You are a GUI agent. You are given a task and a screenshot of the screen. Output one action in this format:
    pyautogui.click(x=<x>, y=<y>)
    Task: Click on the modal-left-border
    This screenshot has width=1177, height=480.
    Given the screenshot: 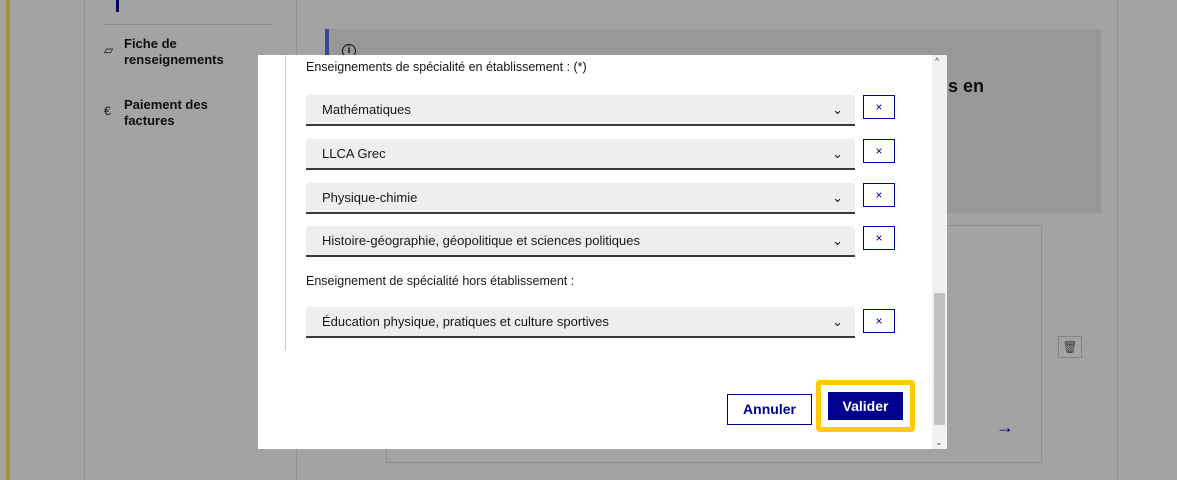 What is the action you would take?
    pyautogui.click(x=285, y=202)
    